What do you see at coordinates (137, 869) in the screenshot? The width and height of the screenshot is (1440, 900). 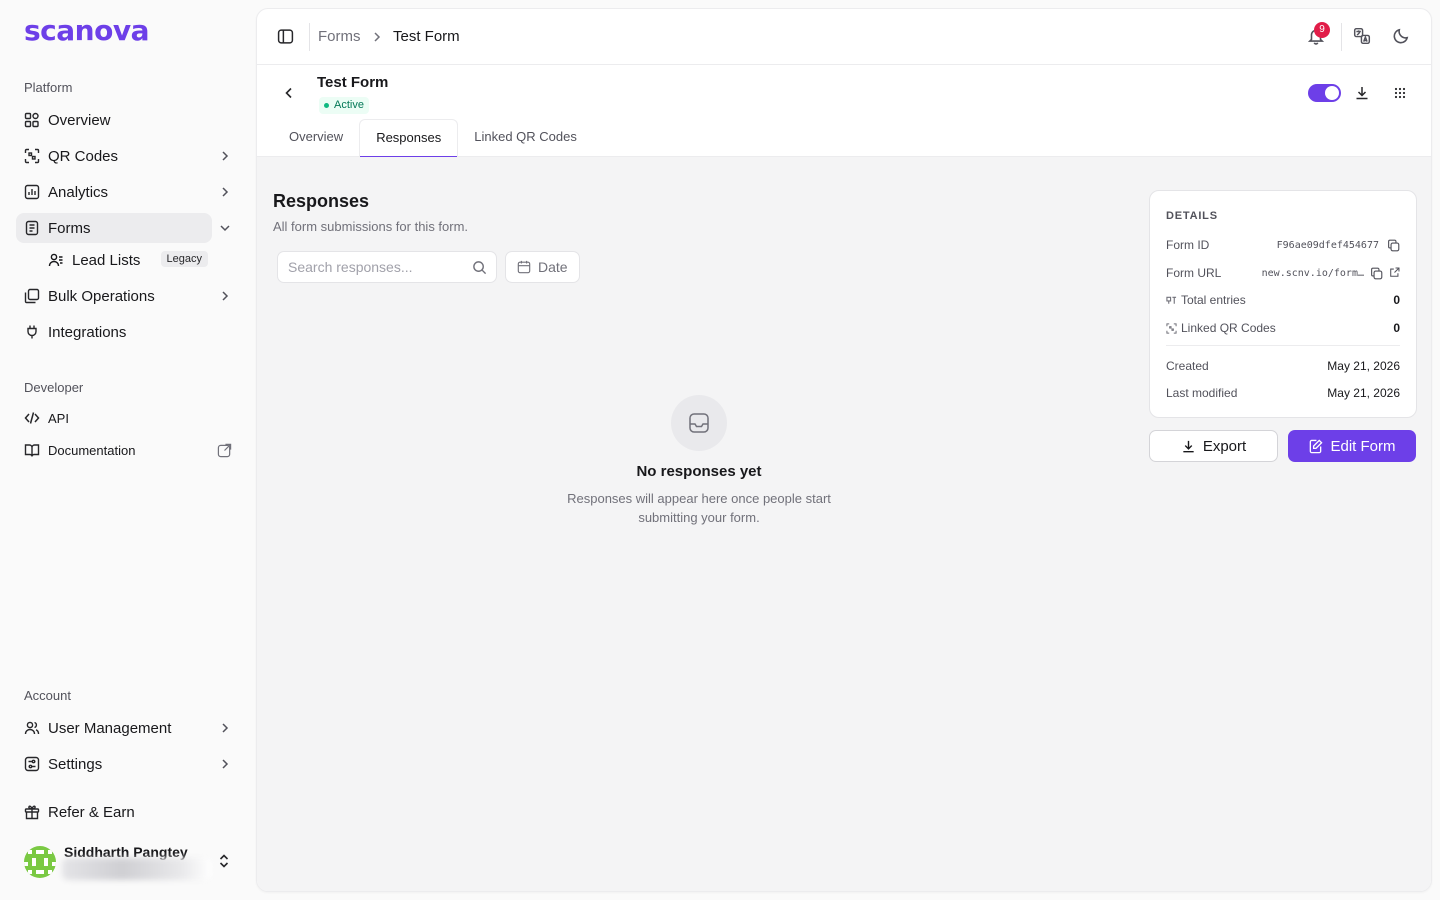 I see `redacted-email` at bounding box center [137, 869].